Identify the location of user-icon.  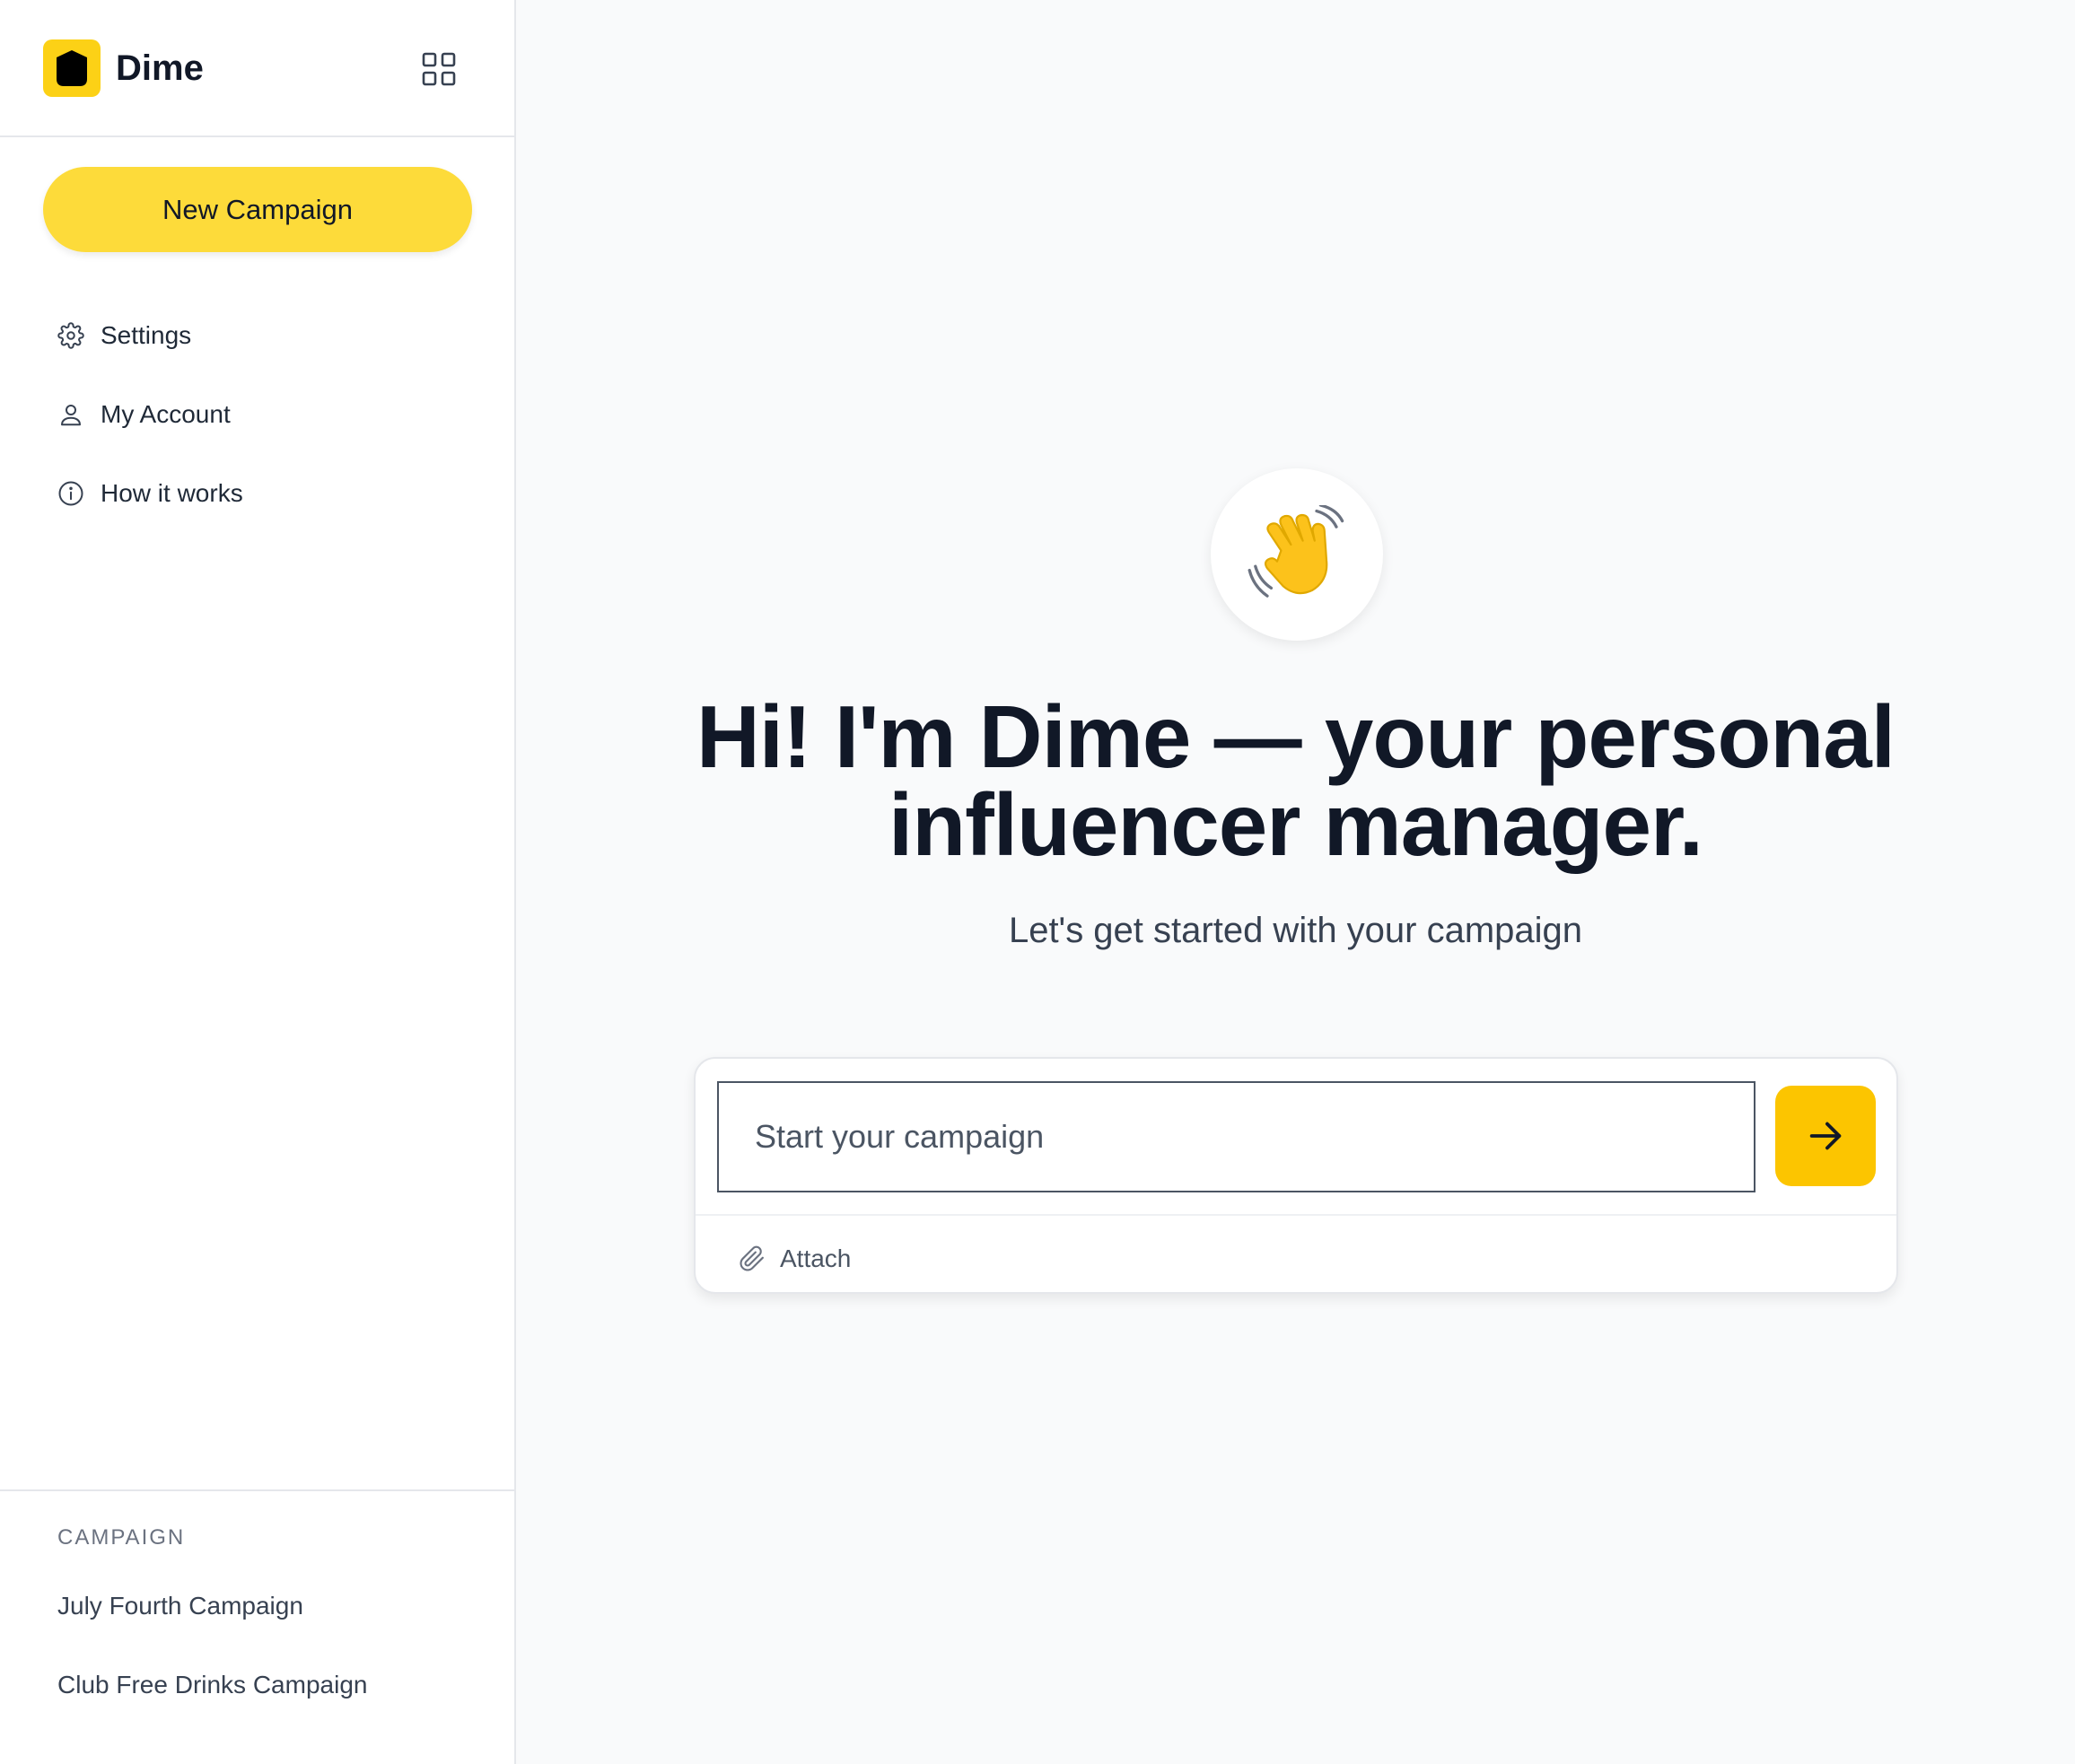
(72, 414).